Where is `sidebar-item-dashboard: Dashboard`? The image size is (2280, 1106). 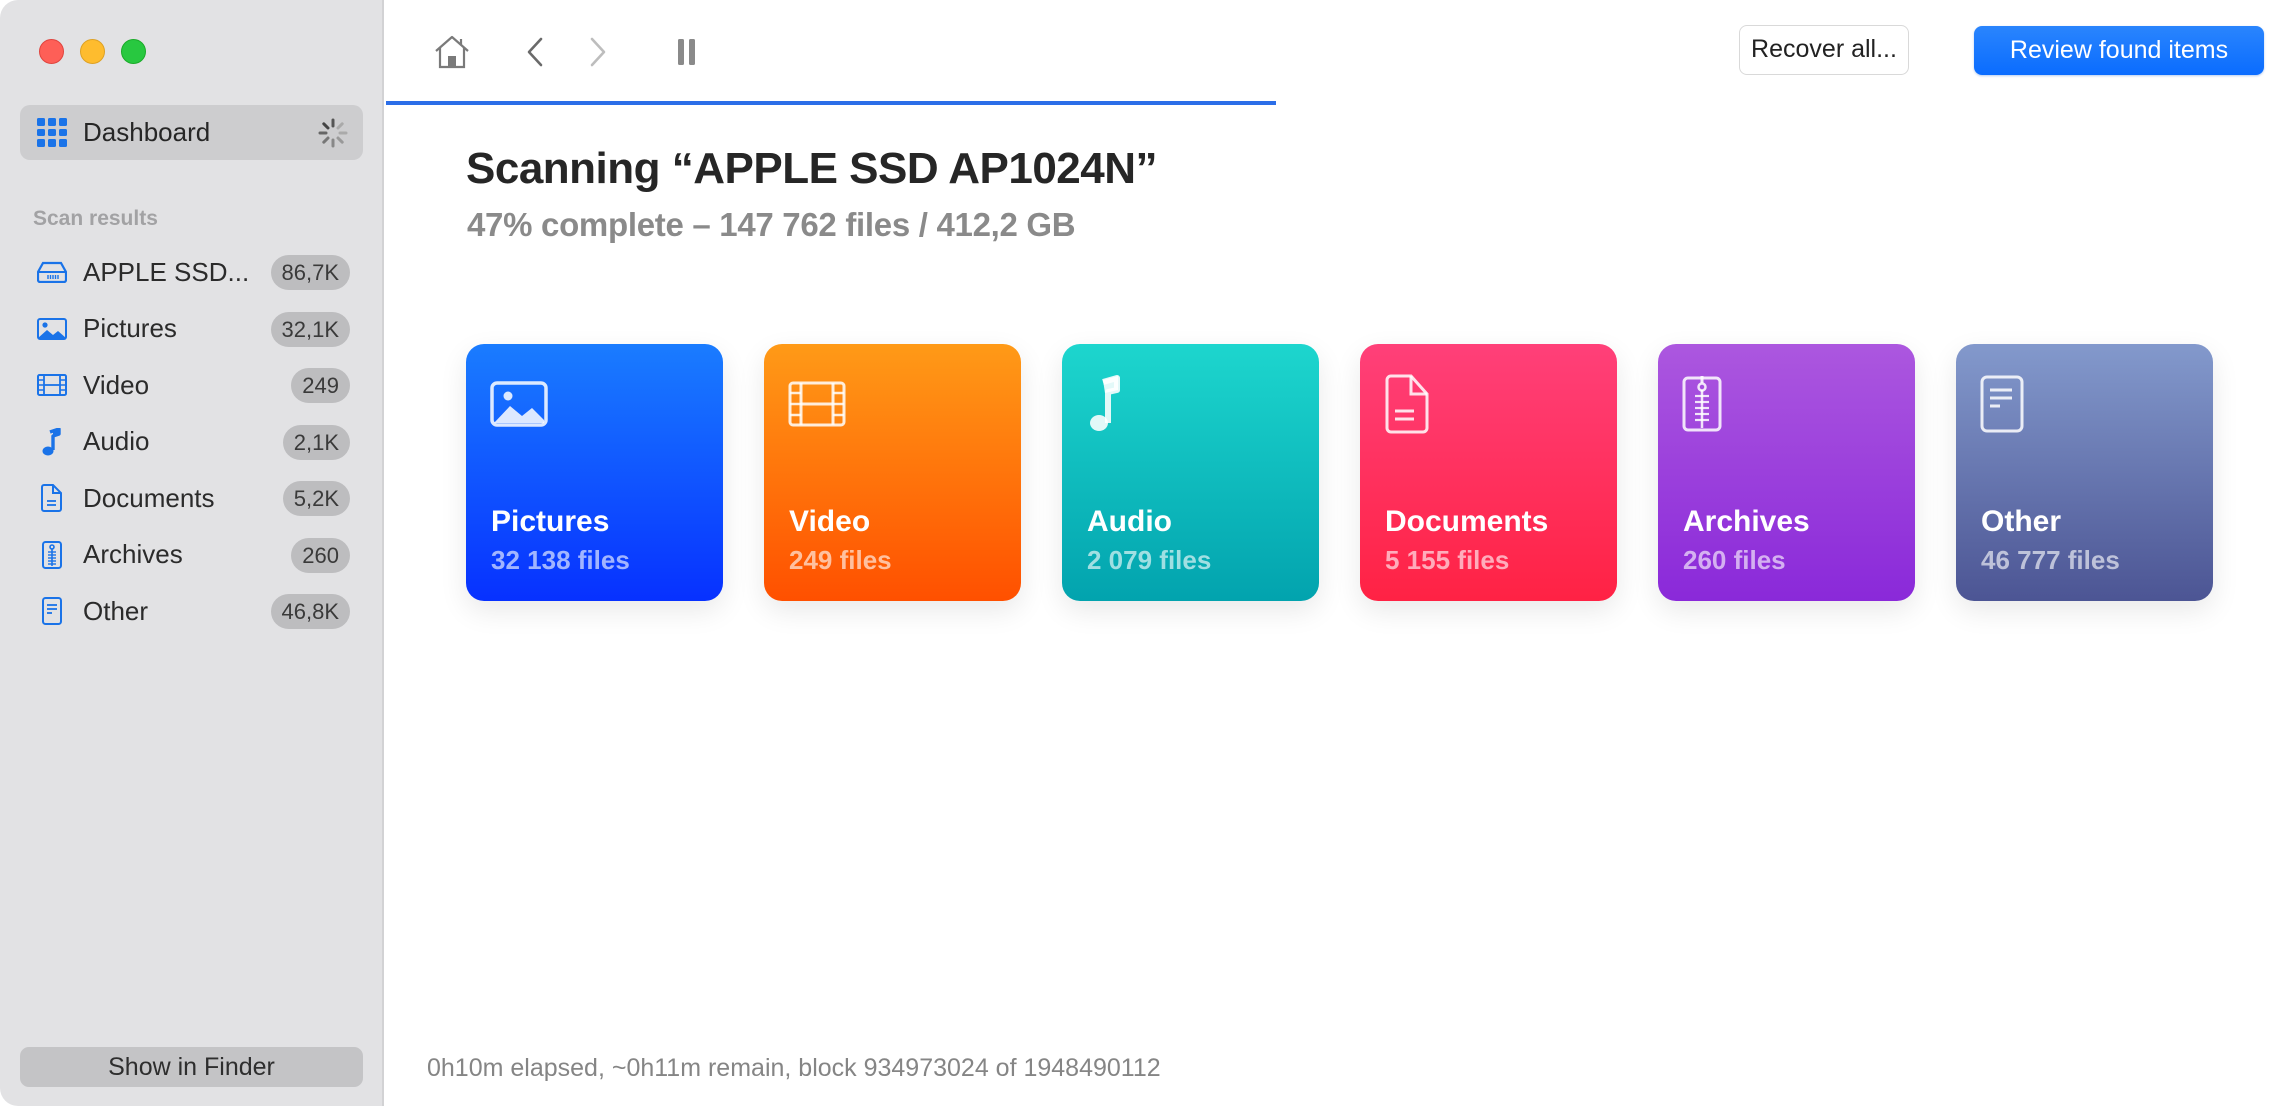
sidebar-item-dashboard: Dashboard is located at coordinates (191, 132).